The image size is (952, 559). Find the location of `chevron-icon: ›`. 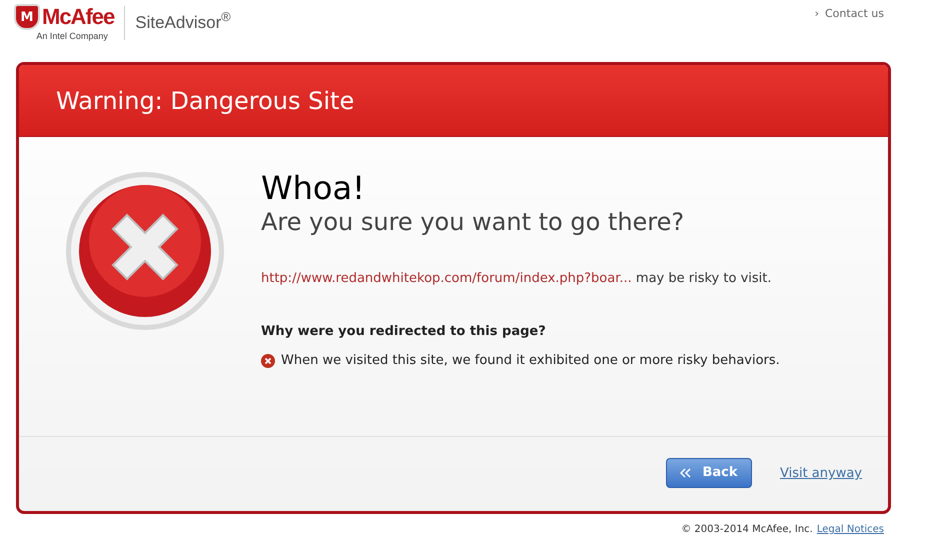

chevron-icon: › is located at coordinates (816, 14).